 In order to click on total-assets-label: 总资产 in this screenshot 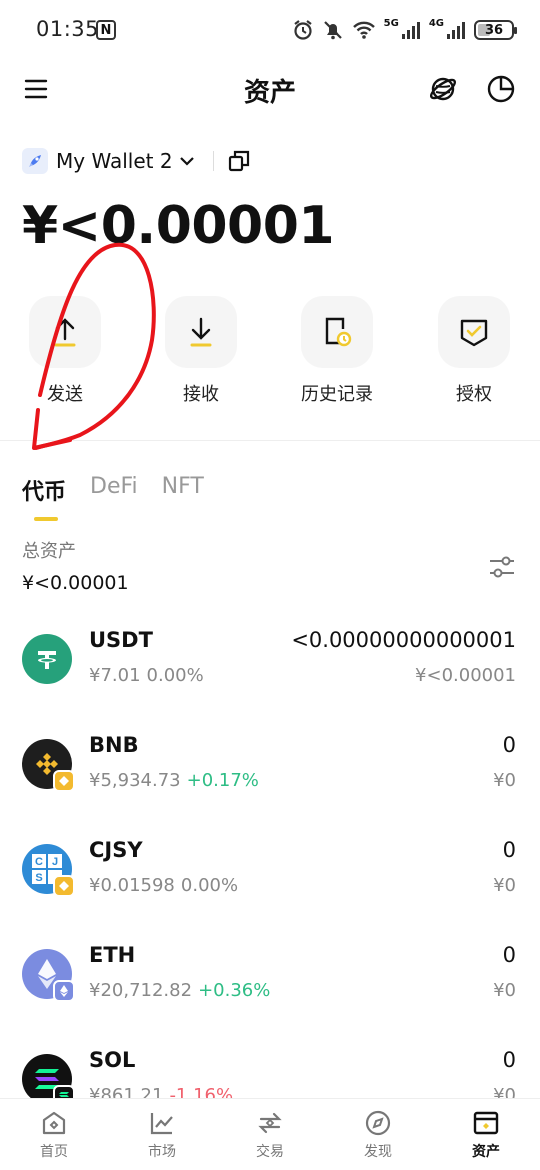, I will do `click(49, 551)`.